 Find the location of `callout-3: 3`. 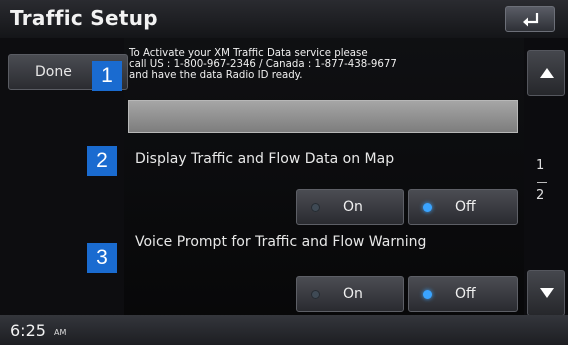

callout-3: 3 is located at coordinates (102, 258).